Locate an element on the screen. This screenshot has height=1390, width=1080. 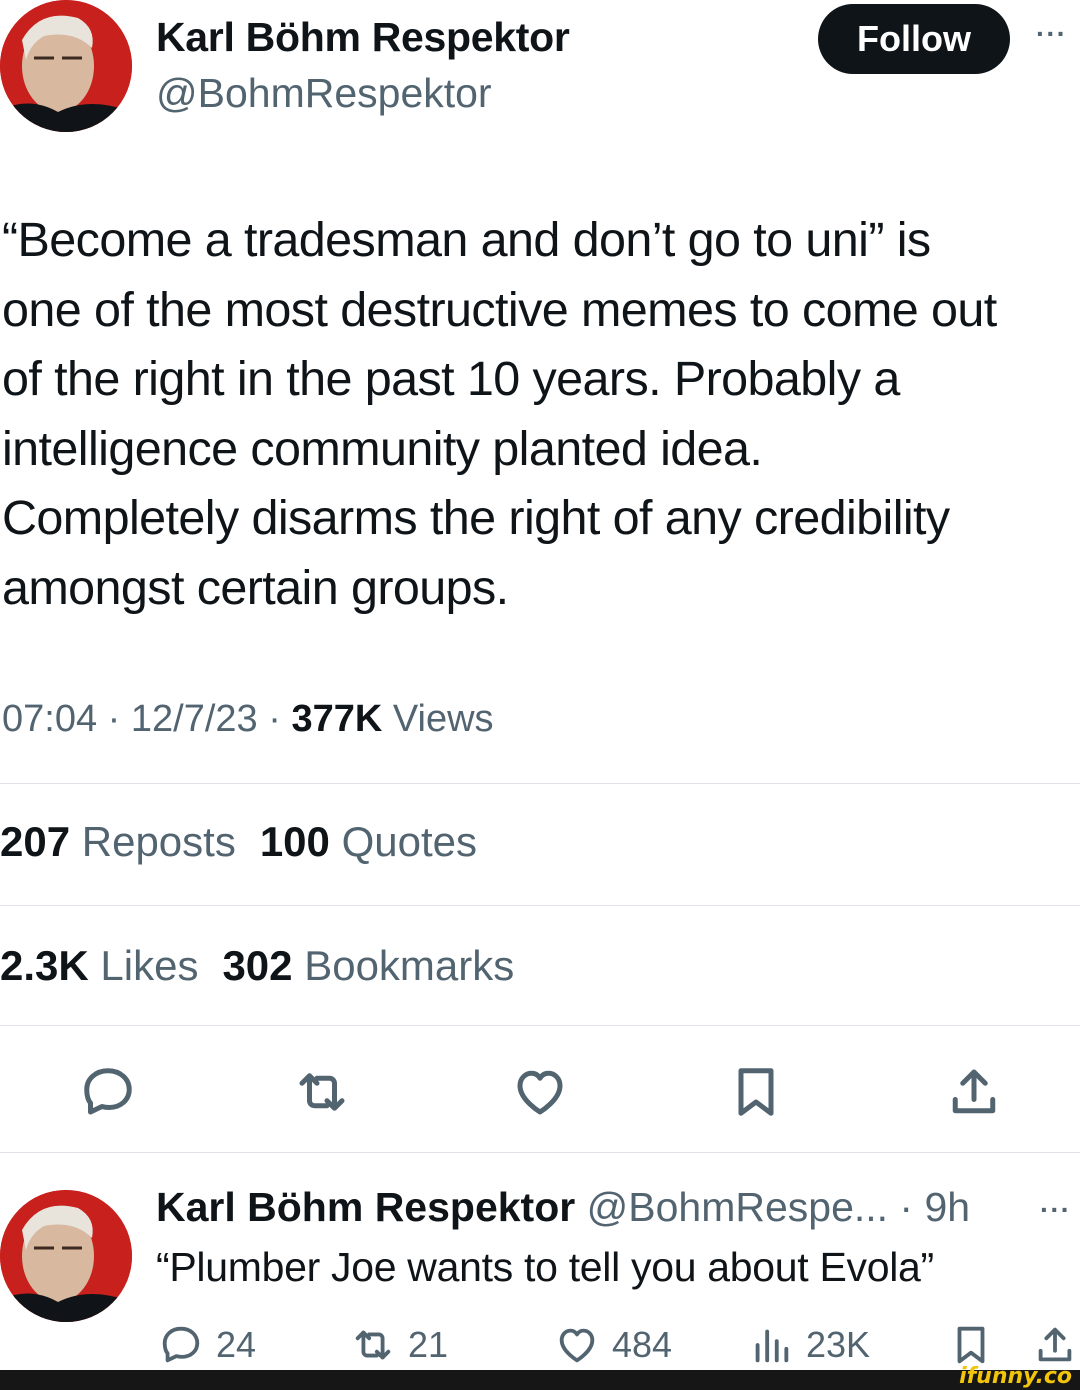
views-icon is located at coordinates (772, 1346).